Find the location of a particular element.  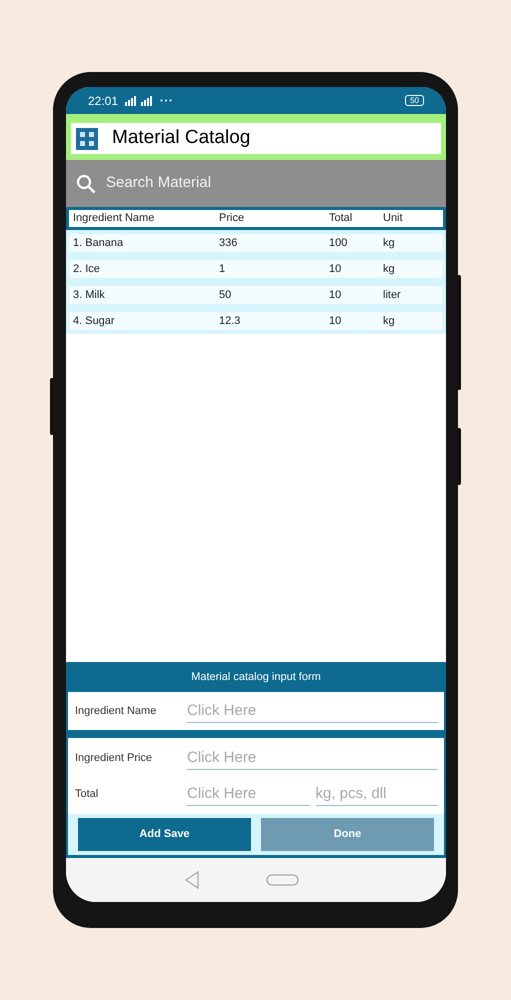

back-icon is located at coordinates (192, 880).